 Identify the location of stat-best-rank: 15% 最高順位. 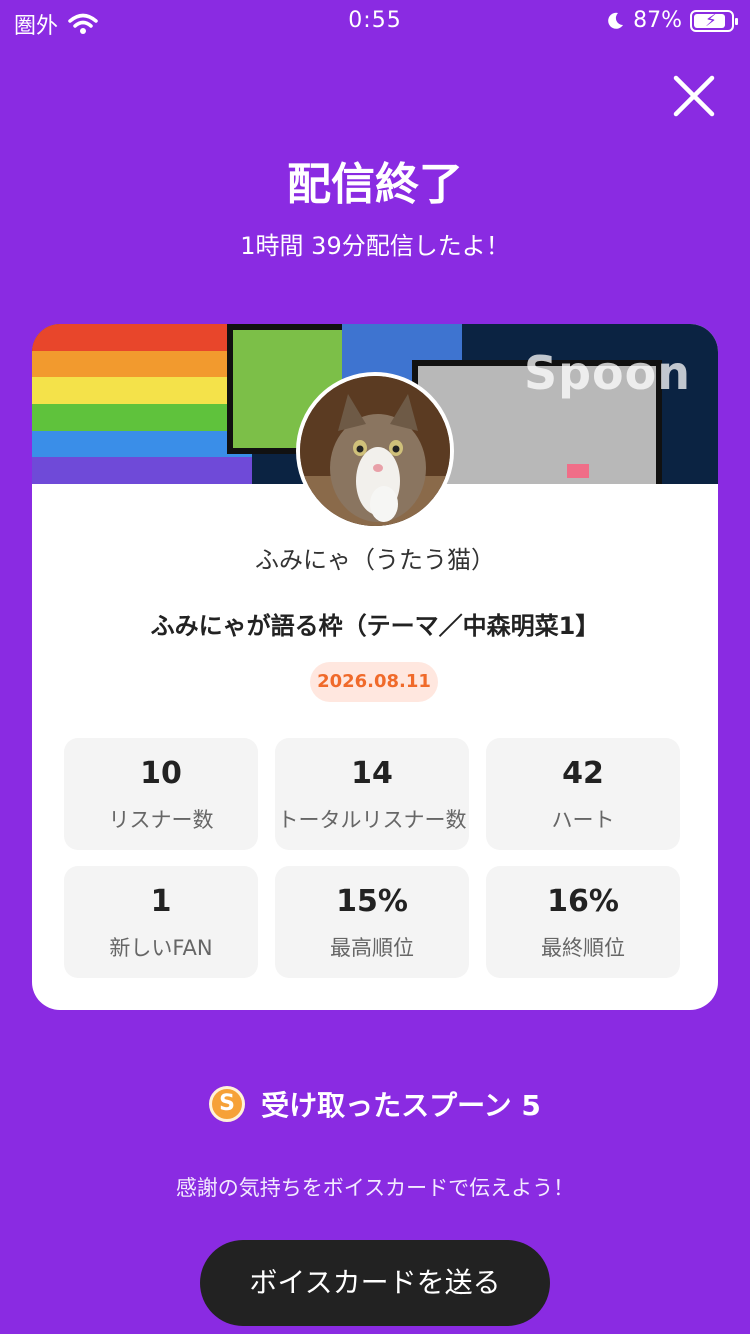
(372, 922).